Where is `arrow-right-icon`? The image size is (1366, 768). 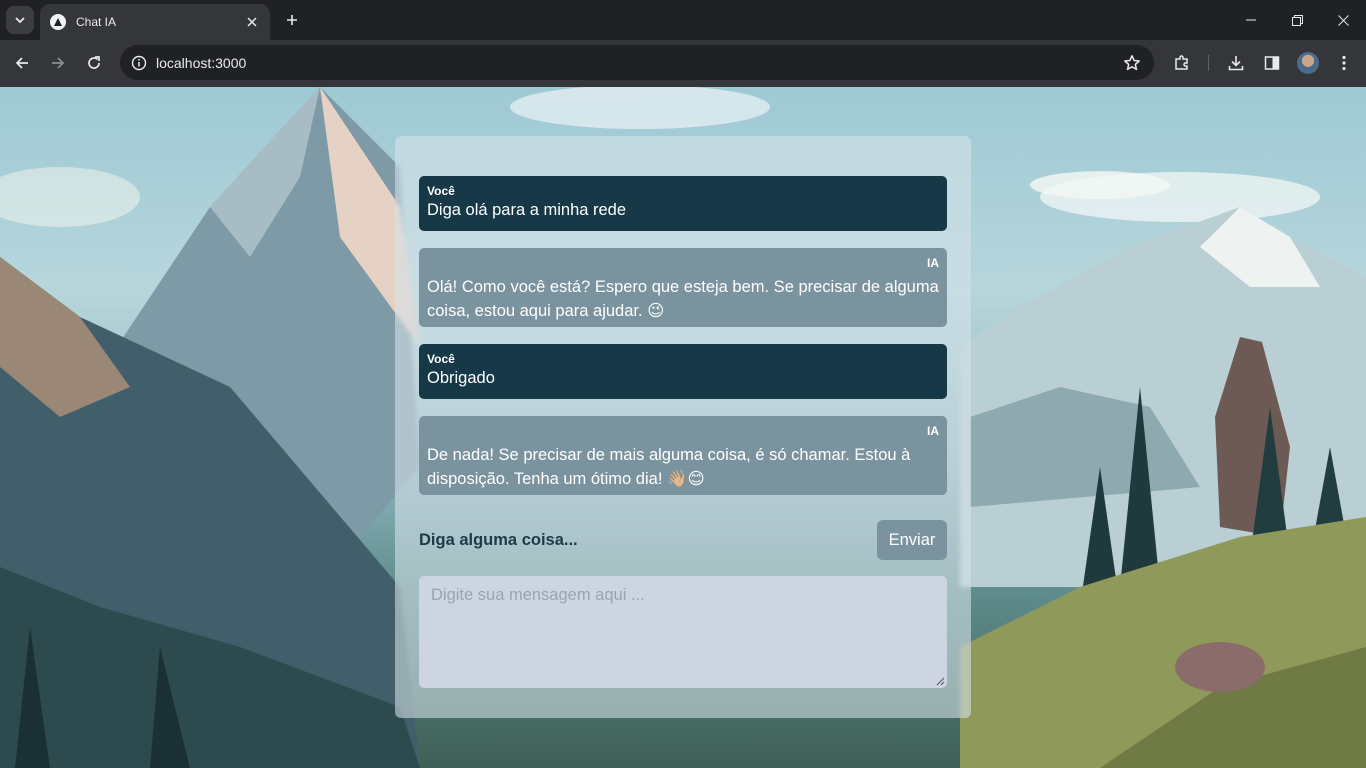
arrow-right-icon is located at coordinates (58, 63).